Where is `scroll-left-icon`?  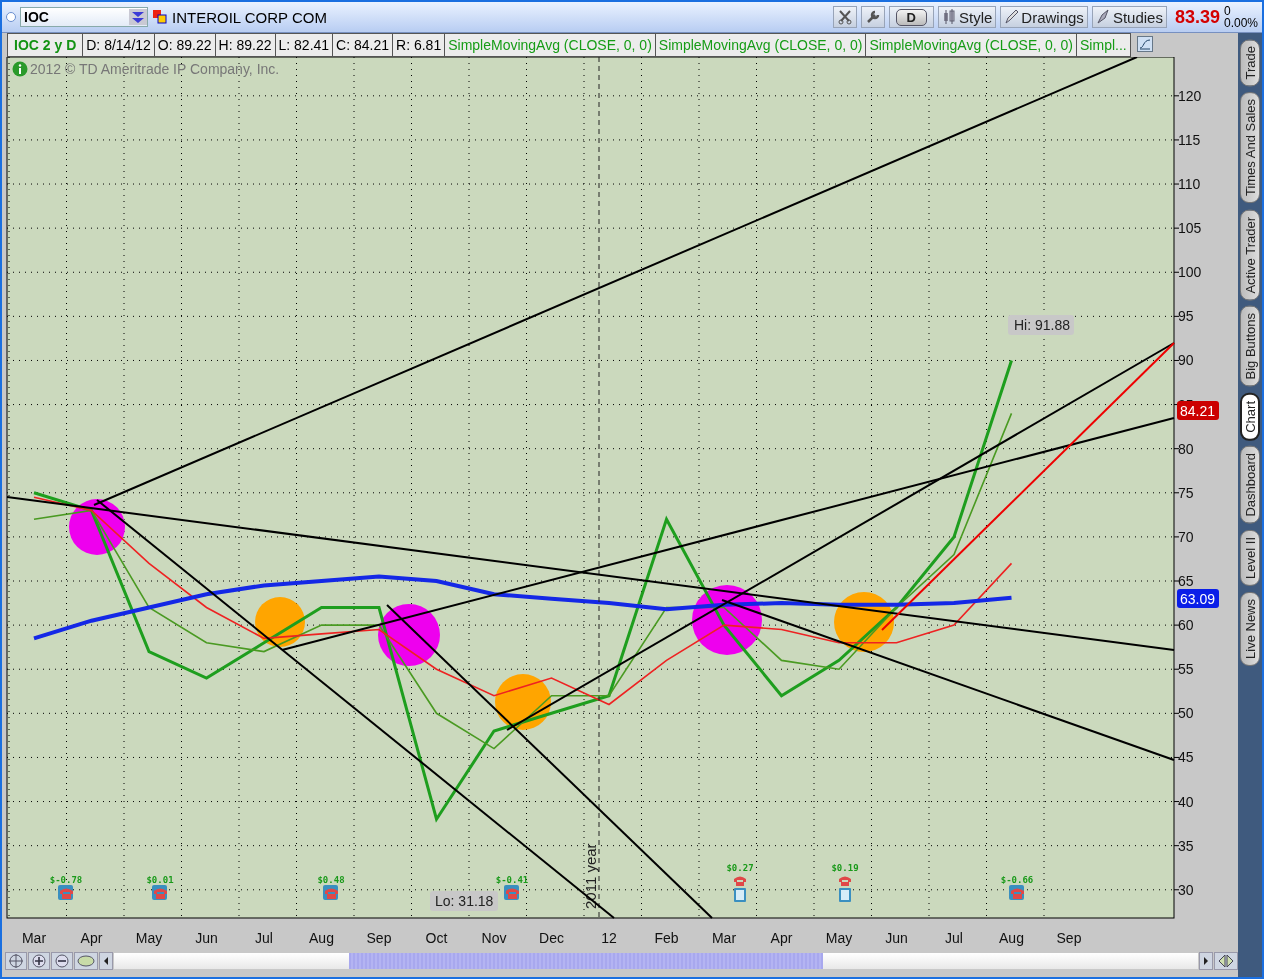
scroll-left-icon is located at coordinates (106, 961).